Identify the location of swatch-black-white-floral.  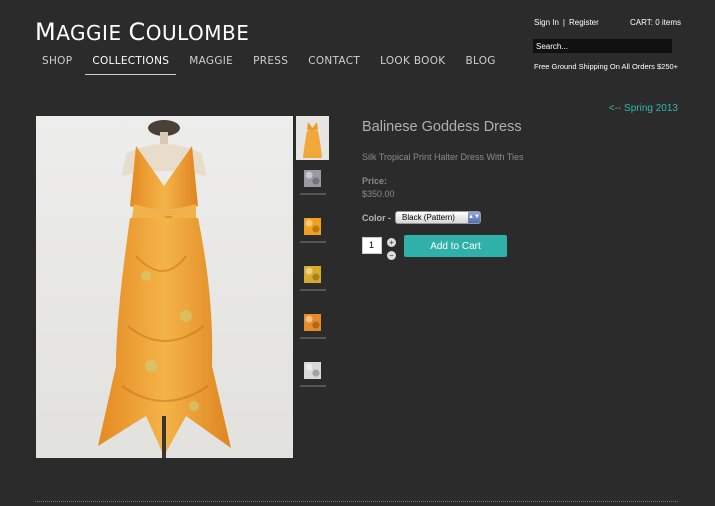
(312, 370).